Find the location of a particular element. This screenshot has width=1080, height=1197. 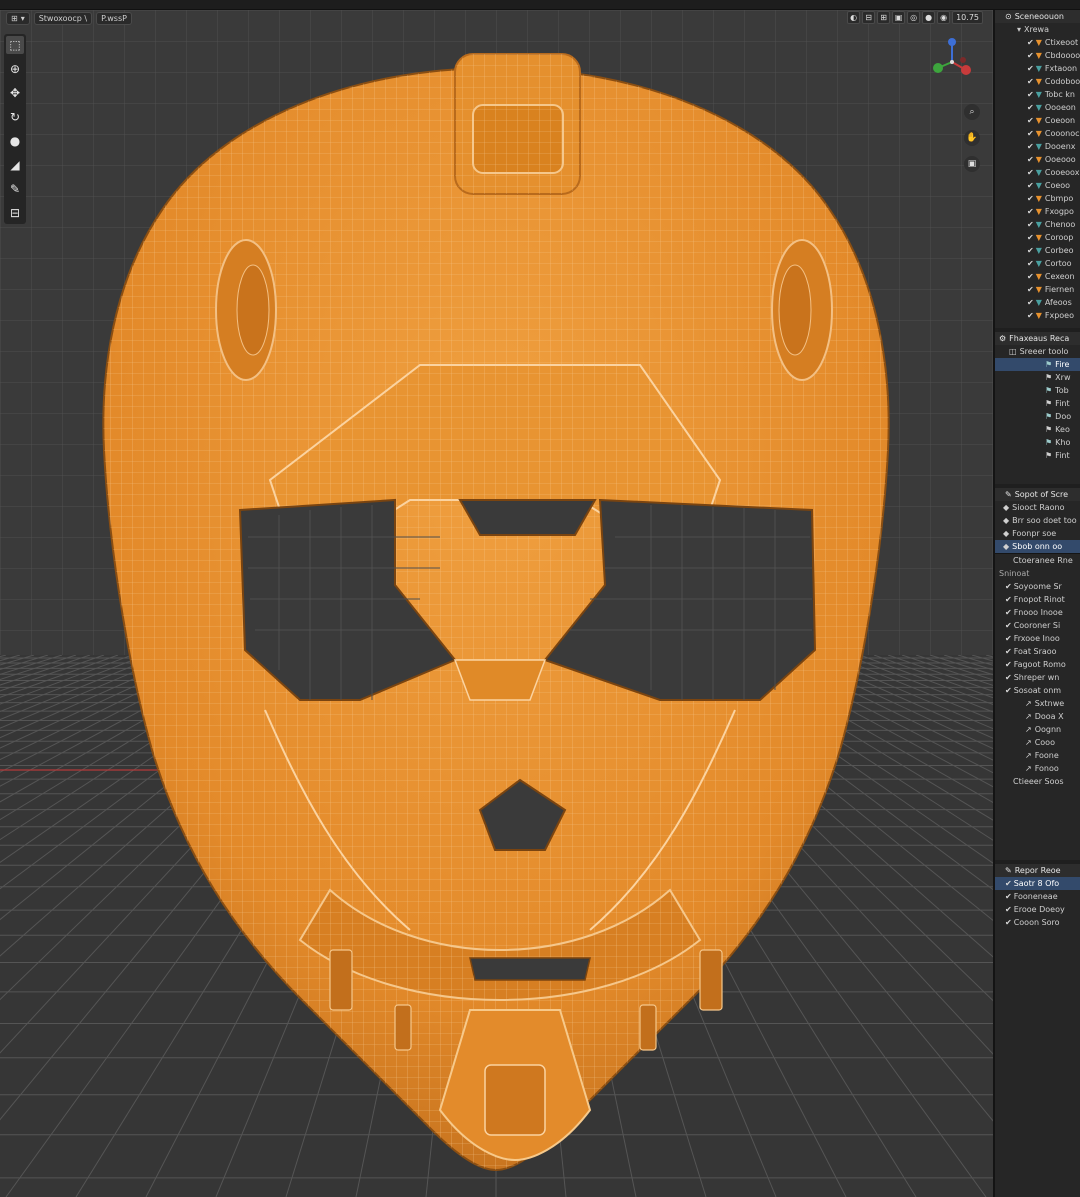

solid-shading-icon: ● is located at coordinates (929, 17).